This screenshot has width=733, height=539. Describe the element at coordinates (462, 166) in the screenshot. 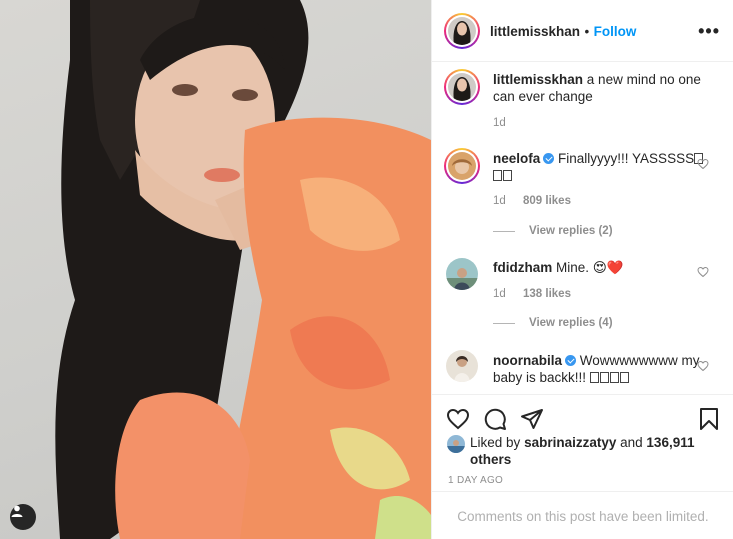

I see `comment-avatar-neelofa` at that location.